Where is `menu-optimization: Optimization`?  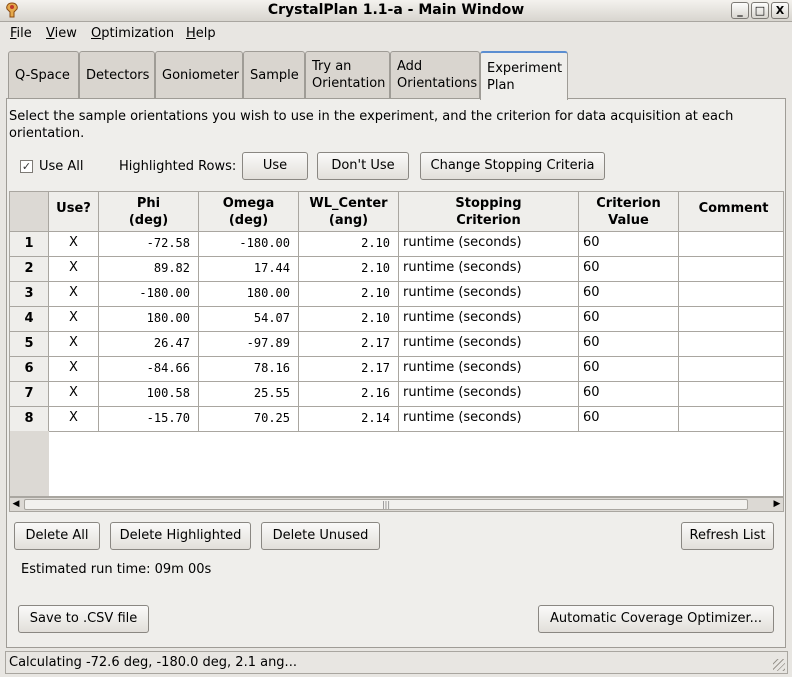 menu-optimization: Optimization is located at coordinates (132, 33).